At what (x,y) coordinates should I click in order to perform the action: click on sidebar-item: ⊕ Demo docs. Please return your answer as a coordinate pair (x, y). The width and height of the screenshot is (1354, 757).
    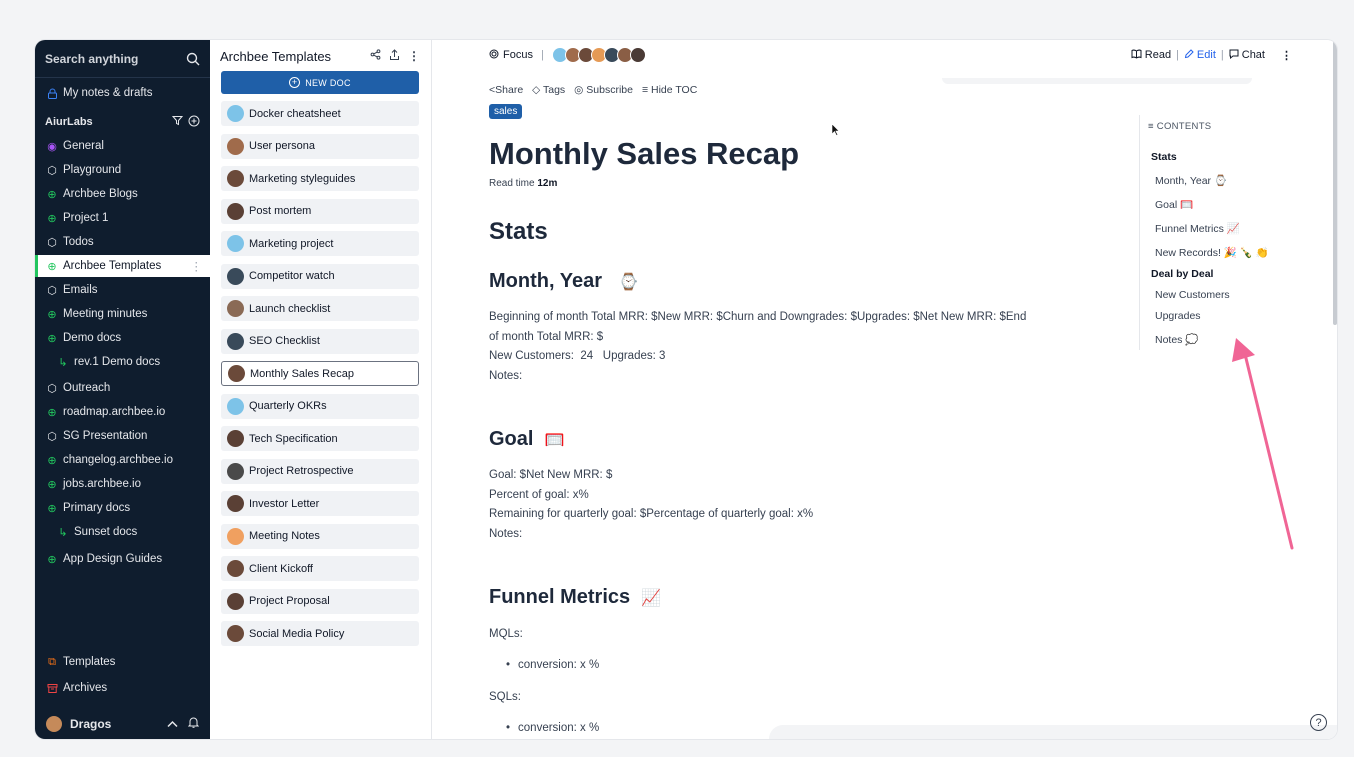
    Looking at the image, I should click on (122, 338).